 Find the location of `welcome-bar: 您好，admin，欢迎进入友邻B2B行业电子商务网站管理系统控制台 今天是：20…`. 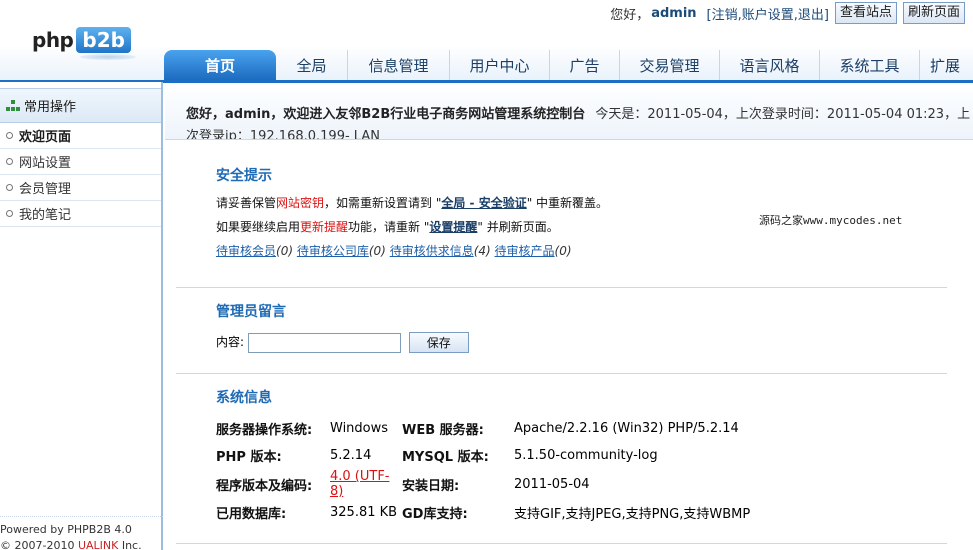

welcome-bar: 您好，admin，欢迎进入友邻B2B行业电子商务网站管理系统控制台 今天是：20… is located at coordinates (569, 116).